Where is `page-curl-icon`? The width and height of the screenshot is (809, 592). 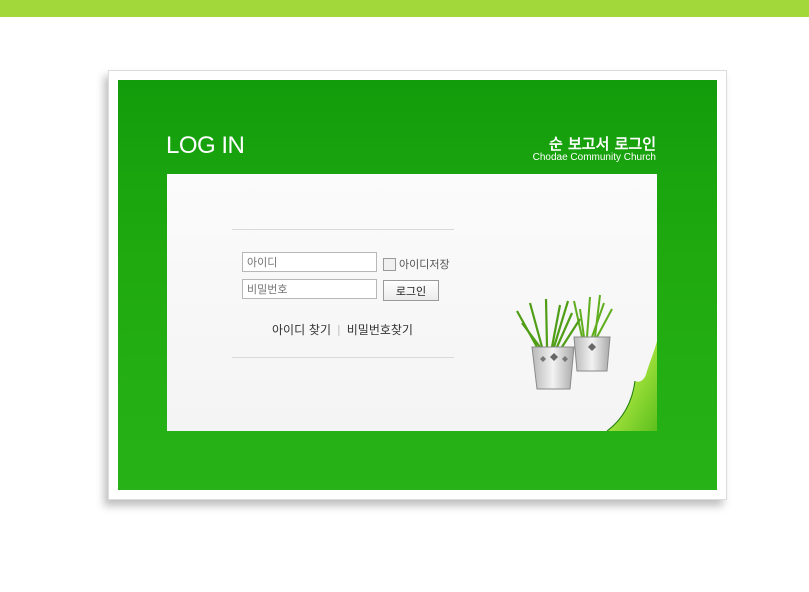 page-curl-icon is located at coordinates (631, 386).